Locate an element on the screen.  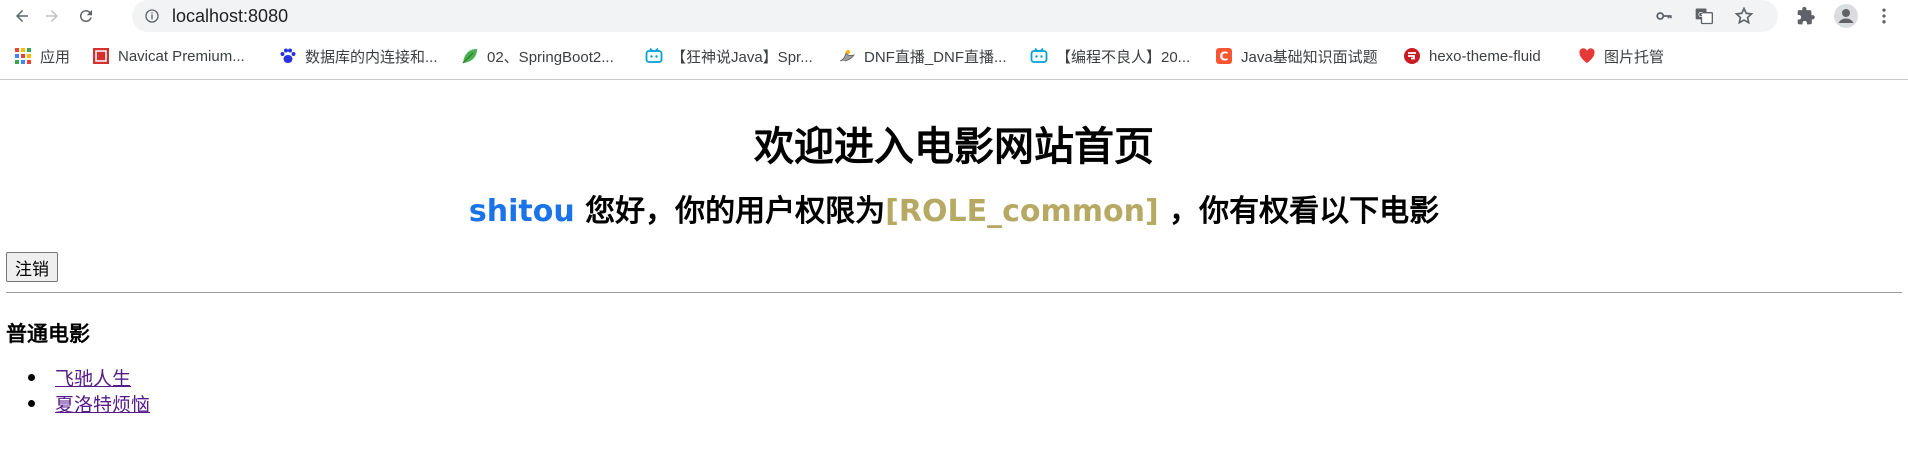
page-title: 欢迎进入电影网站首页 is located at coordinates (954, 147).